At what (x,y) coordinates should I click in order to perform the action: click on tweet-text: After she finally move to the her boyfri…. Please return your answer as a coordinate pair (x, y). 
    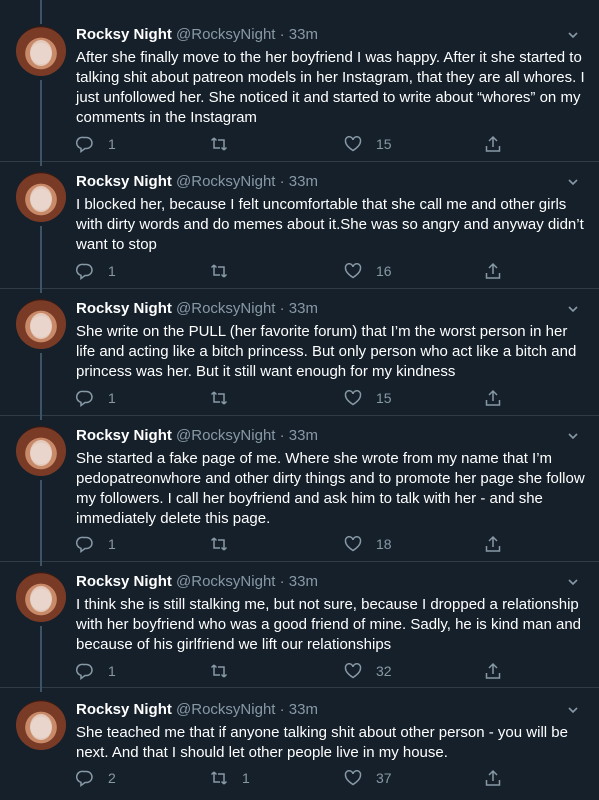
    Looking at the image, I should click on (330, 87).